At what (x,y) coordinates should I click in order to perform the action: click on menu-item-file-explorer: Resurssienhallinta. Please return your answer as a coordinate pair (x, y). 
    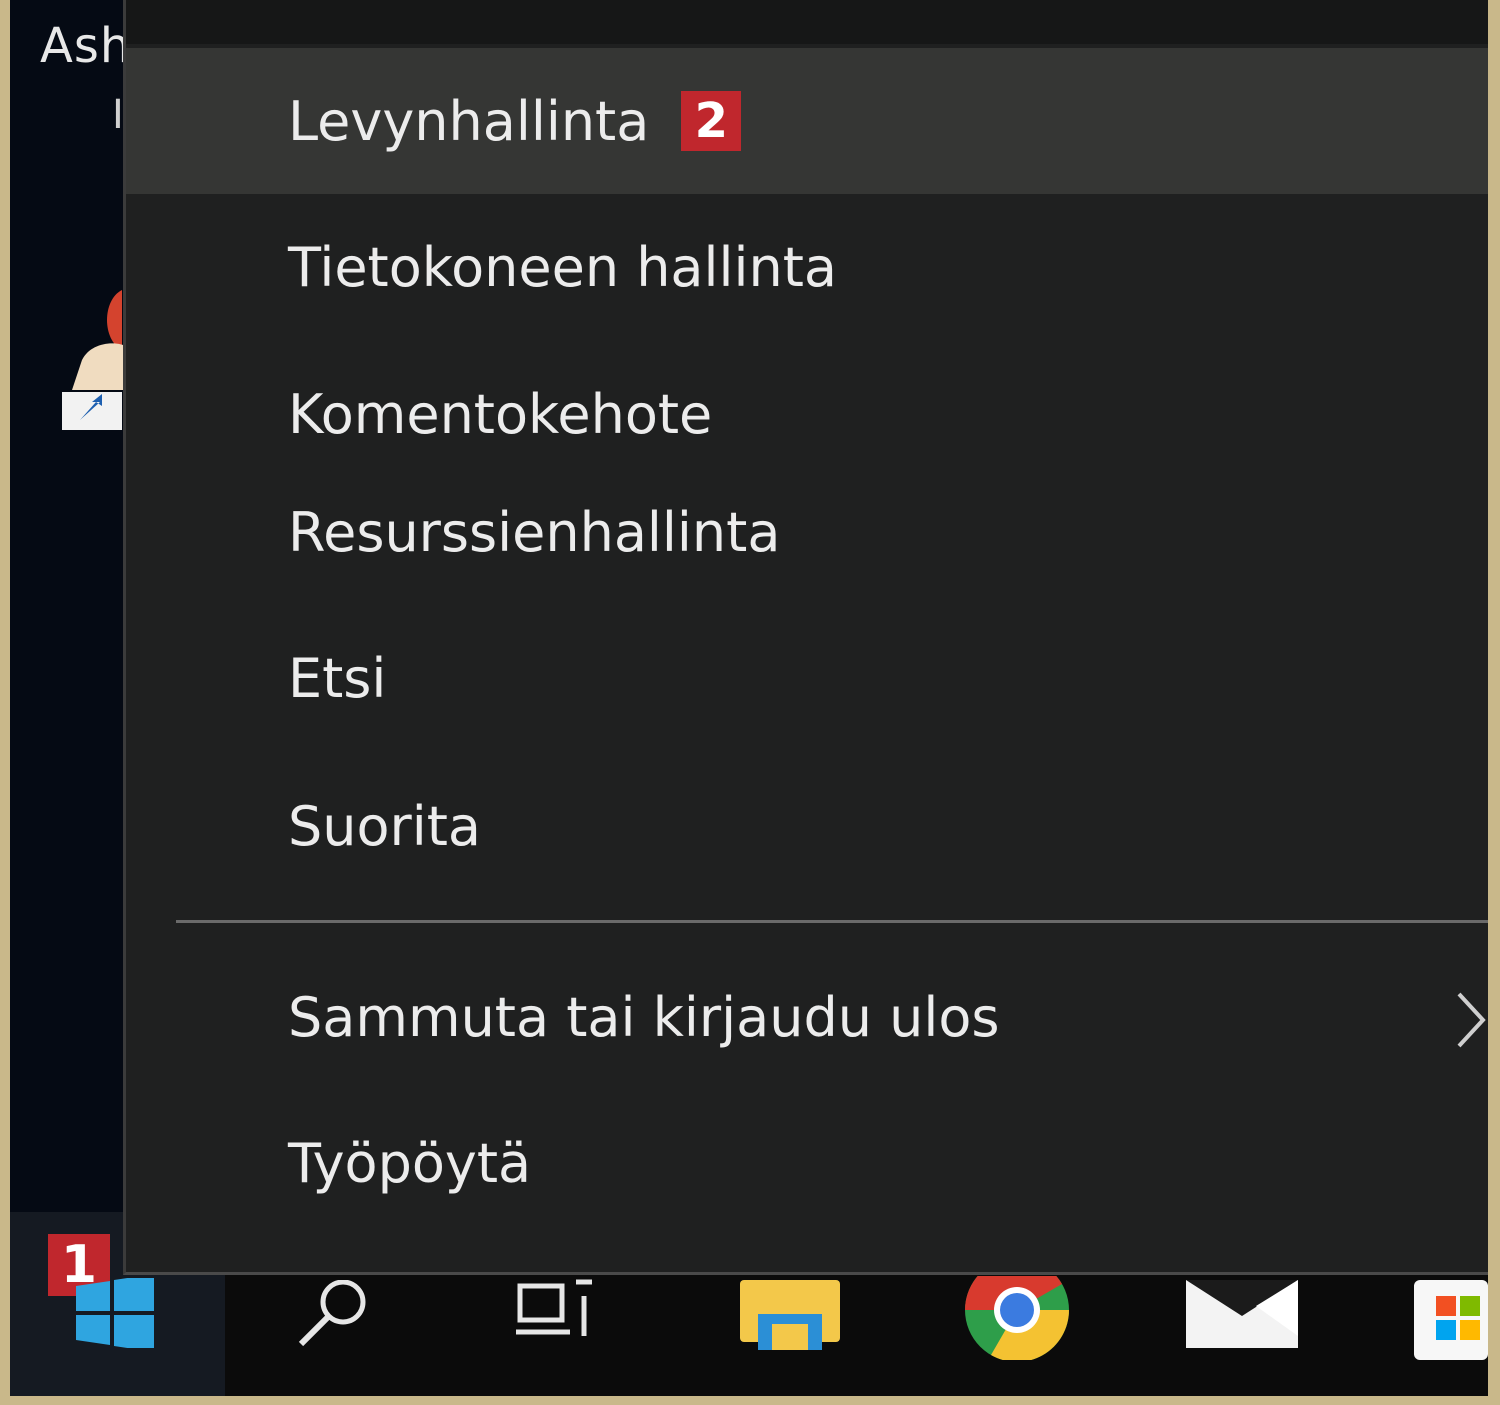
    Looking at the image, I should click on (807, 532).